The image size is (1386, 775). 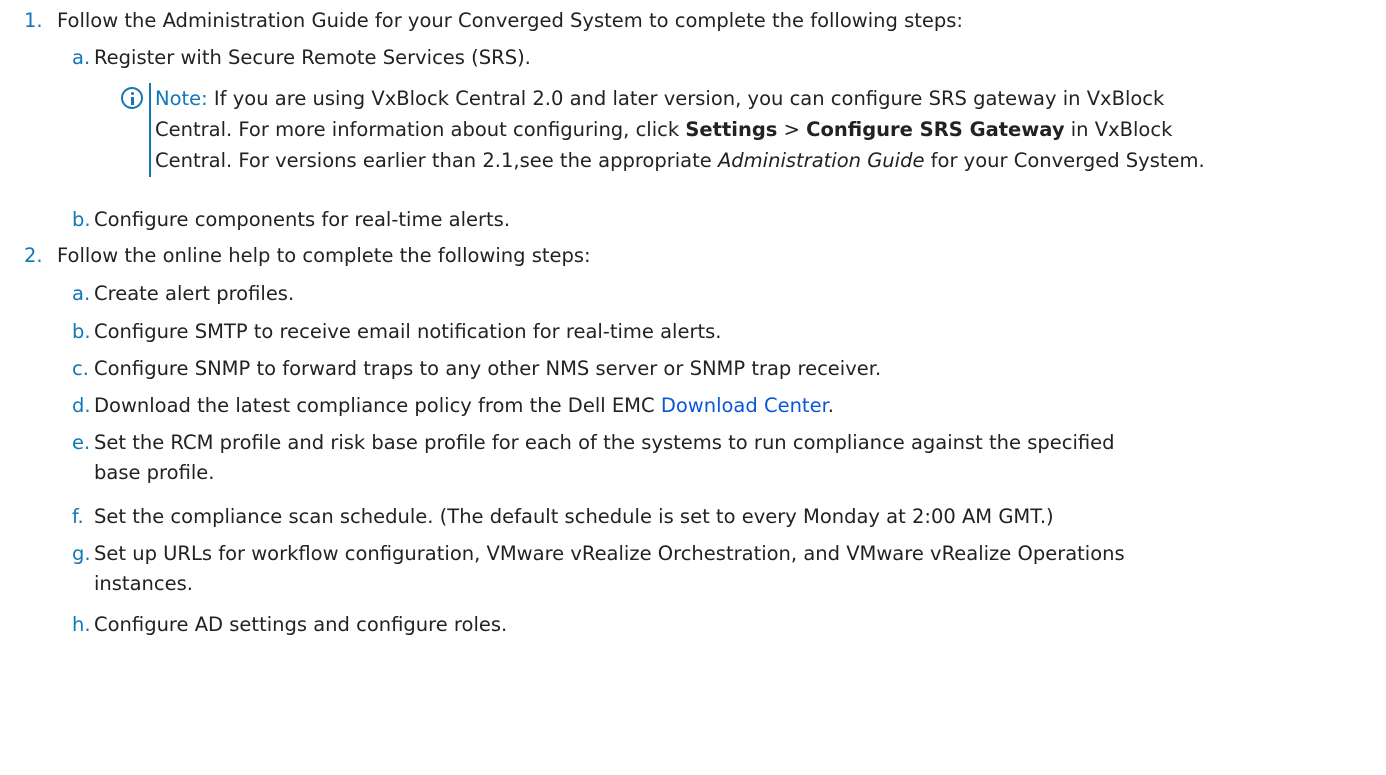 What do you see at coordinates (830, 405) in the screenshot?
I see `substep-d-period: .` at bounding box center [830, 405].